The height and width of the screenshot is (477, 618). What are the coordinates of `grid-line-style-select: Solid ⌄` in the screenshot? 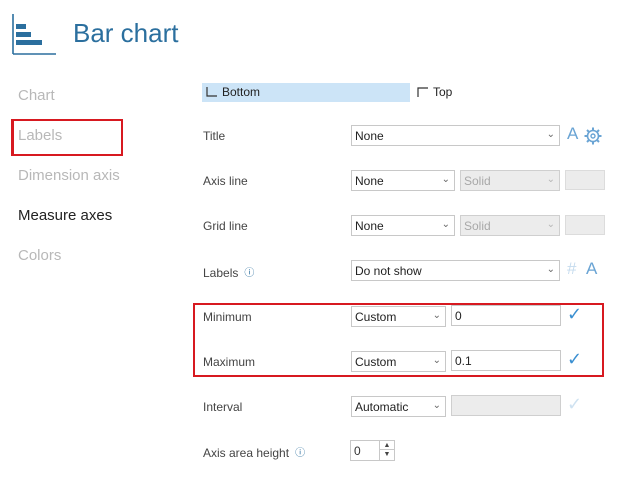 It's located at (510, 225).